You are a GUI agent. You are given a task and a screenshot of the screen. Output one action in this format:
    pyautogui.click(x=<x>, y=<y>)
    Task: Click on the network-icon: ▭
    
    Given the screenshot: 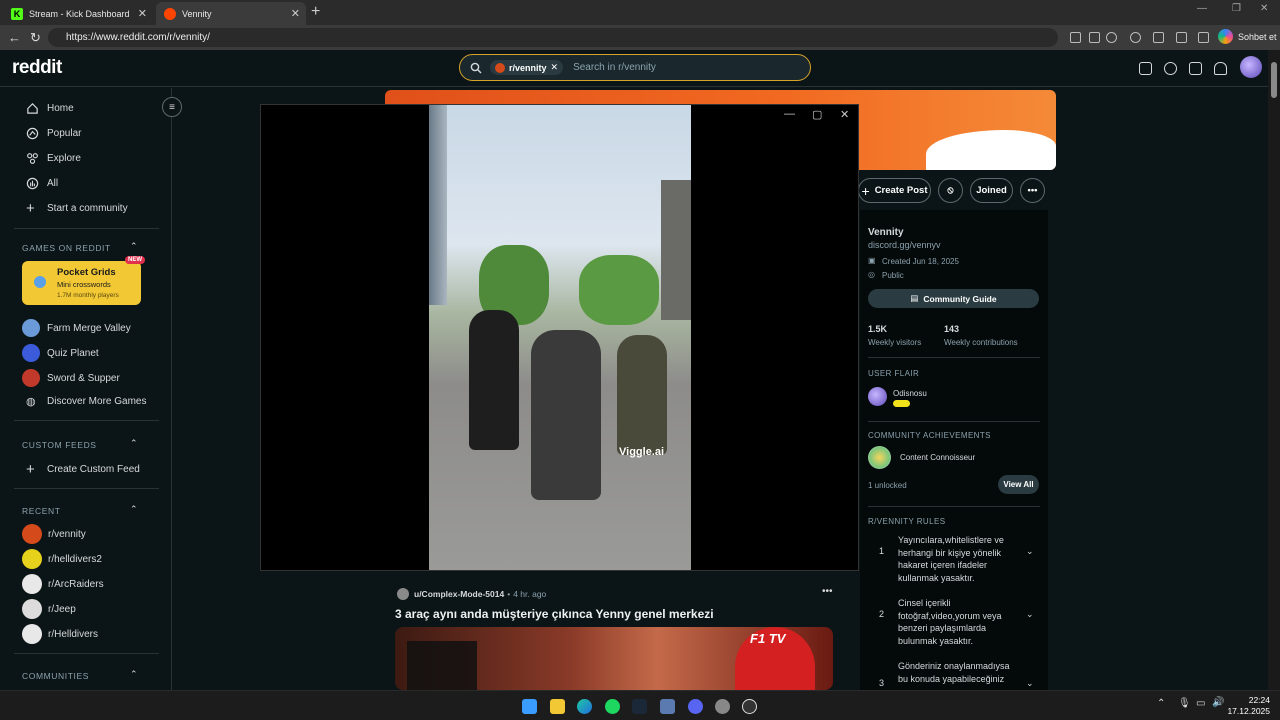 What is the action you would take?
    pyautogui.click(x=1200, y=703)
    